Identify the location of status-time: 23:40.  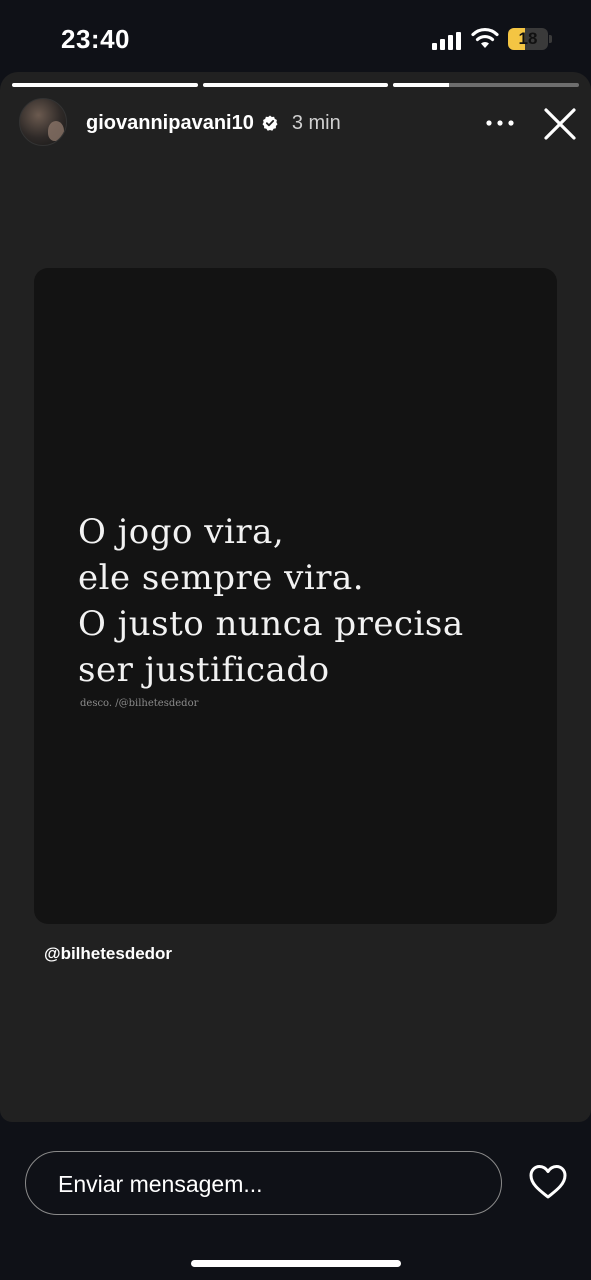
(95, 39).